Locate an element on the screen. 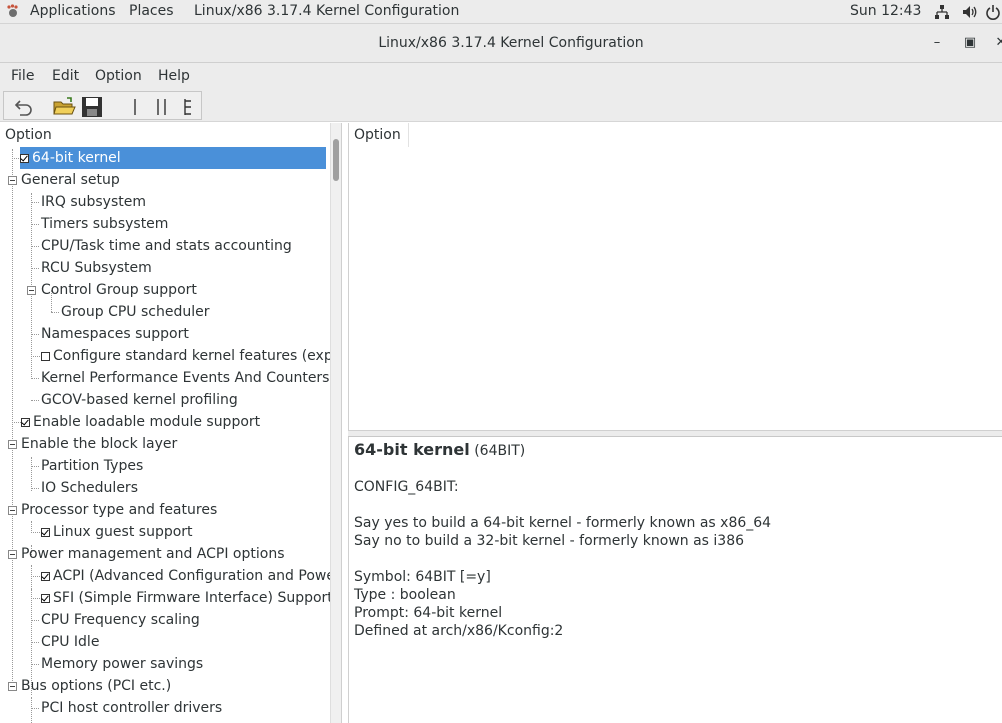 This screenshot has height=723, width=1002. tree-item-bus-options: Bus options (PCI etc.) is located at coordinates (96, 686).